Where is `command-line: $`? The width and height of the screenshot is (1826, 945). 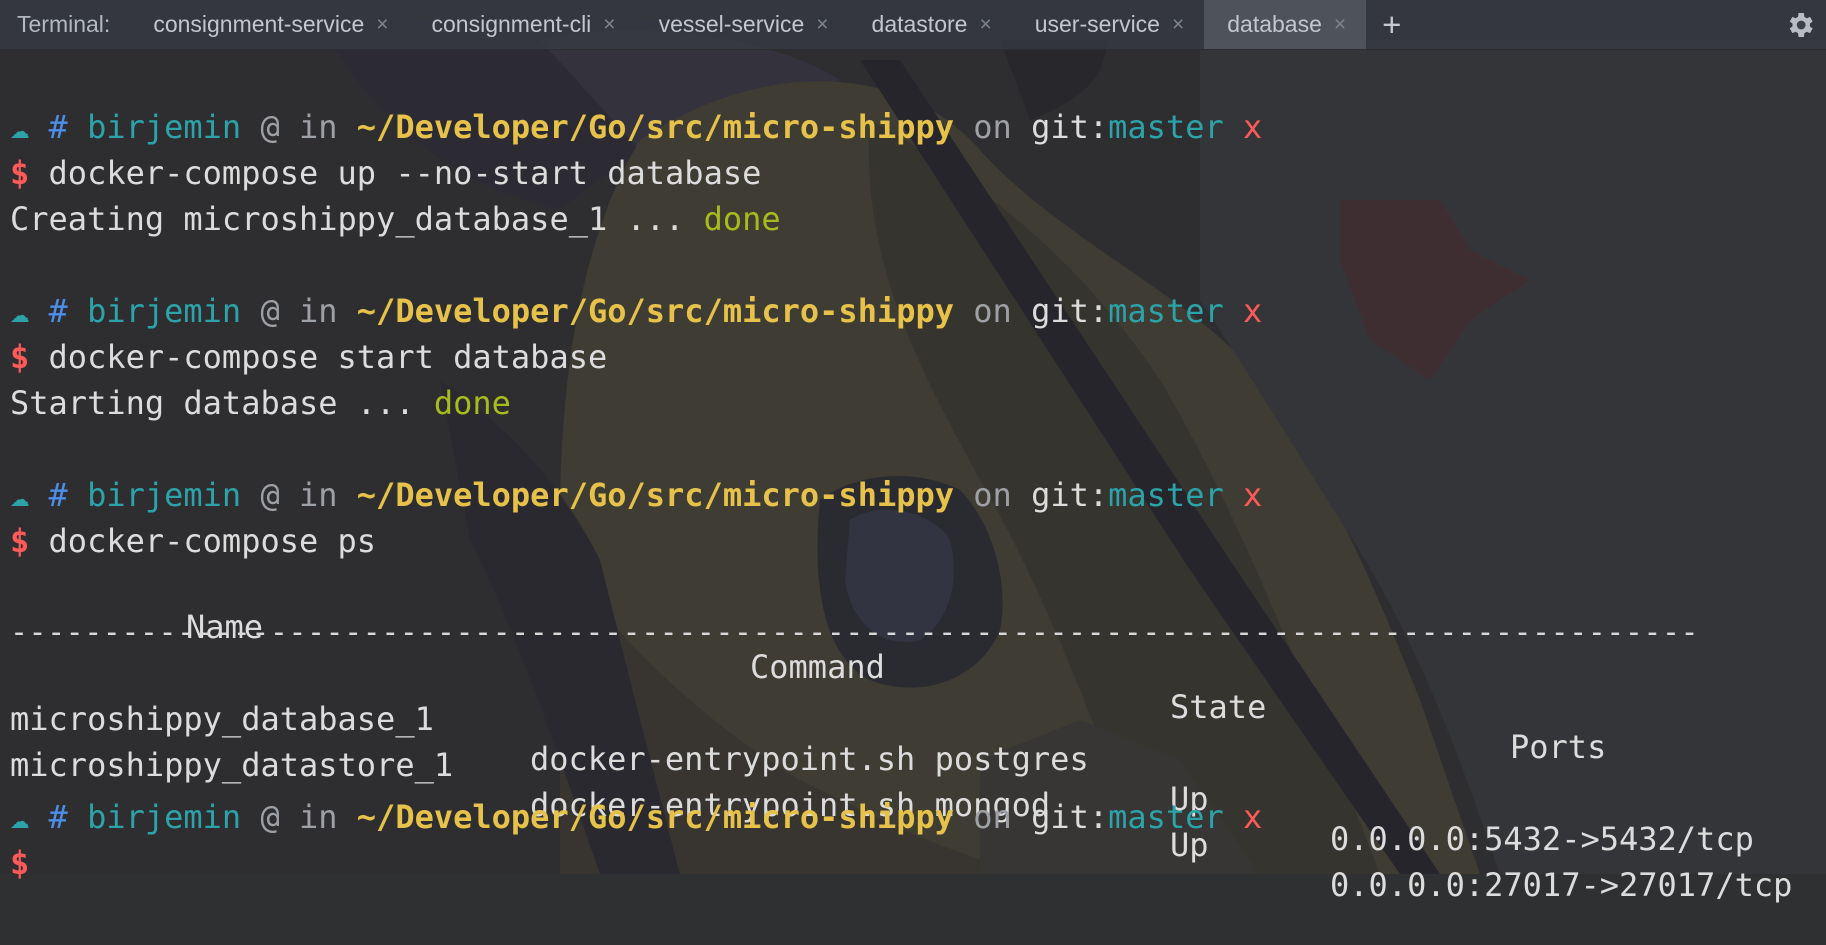
command-line: $ is located at coordinates (19, 863).